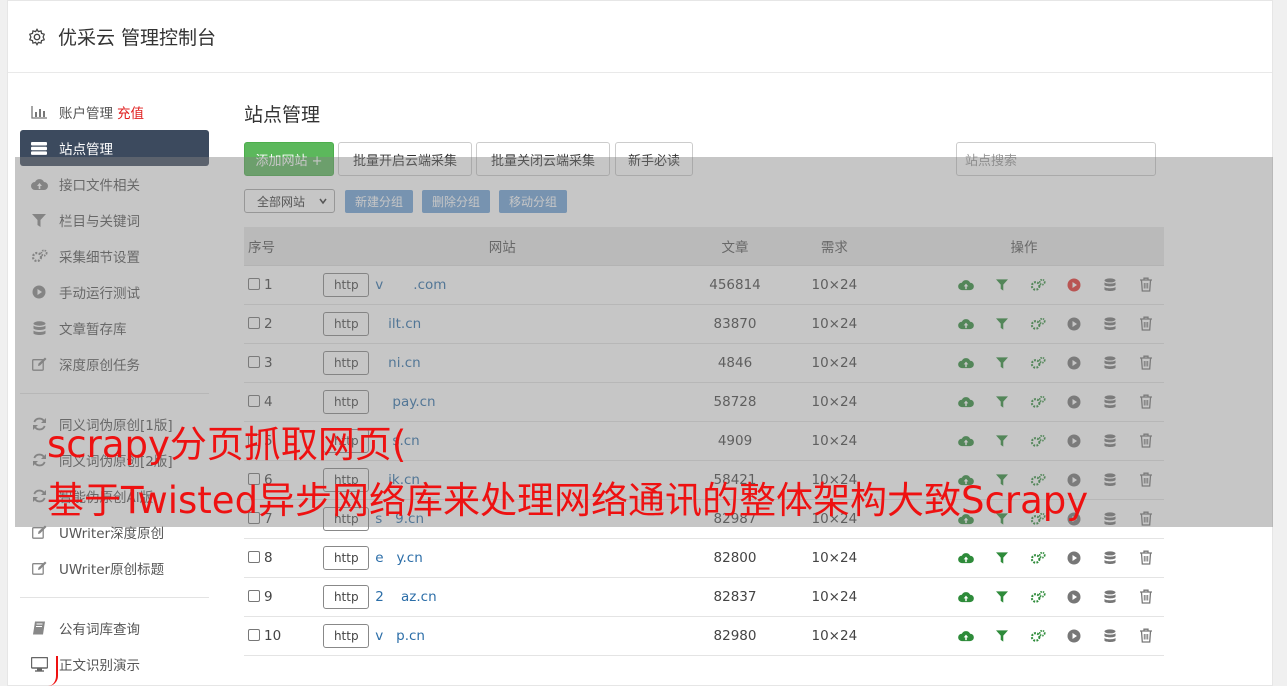 This screenshot has width=1287, height=686. Describe the element at coordinates (282, 115) in the screenshot. I see `page-title: 站点管理` at that location.